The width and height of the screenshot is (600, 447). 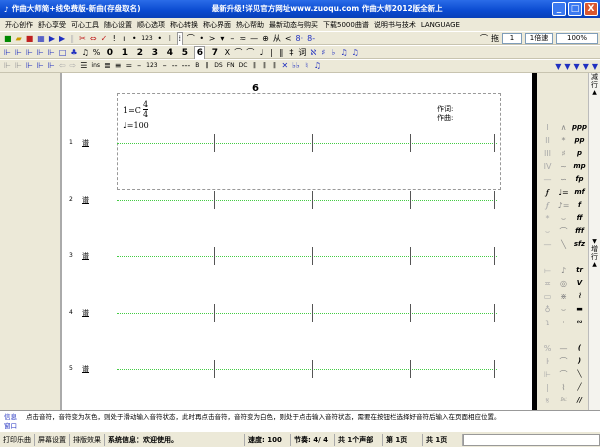 What do you see at coordinates (18, 66) in the screenshot?
I see `voice-b-icon: ⊩` at bounding box center [18, 66].